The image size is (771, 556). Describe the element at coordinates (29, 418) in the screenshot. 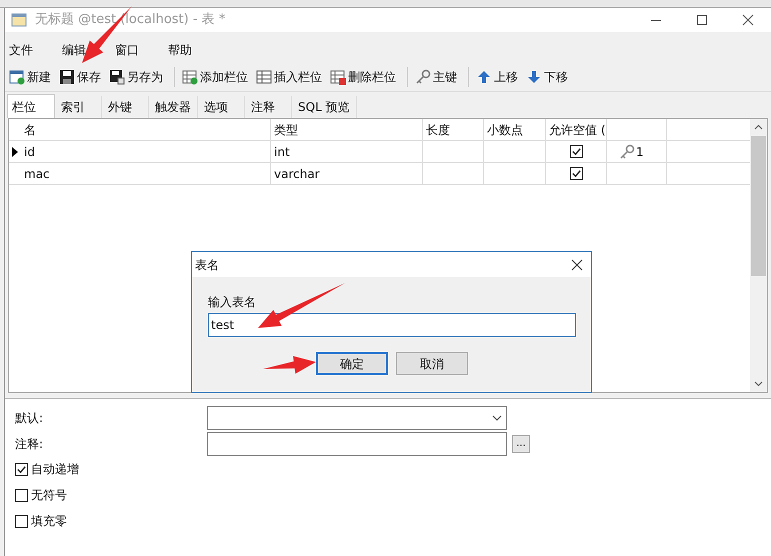

I see `field-label: 默认:` at that location.